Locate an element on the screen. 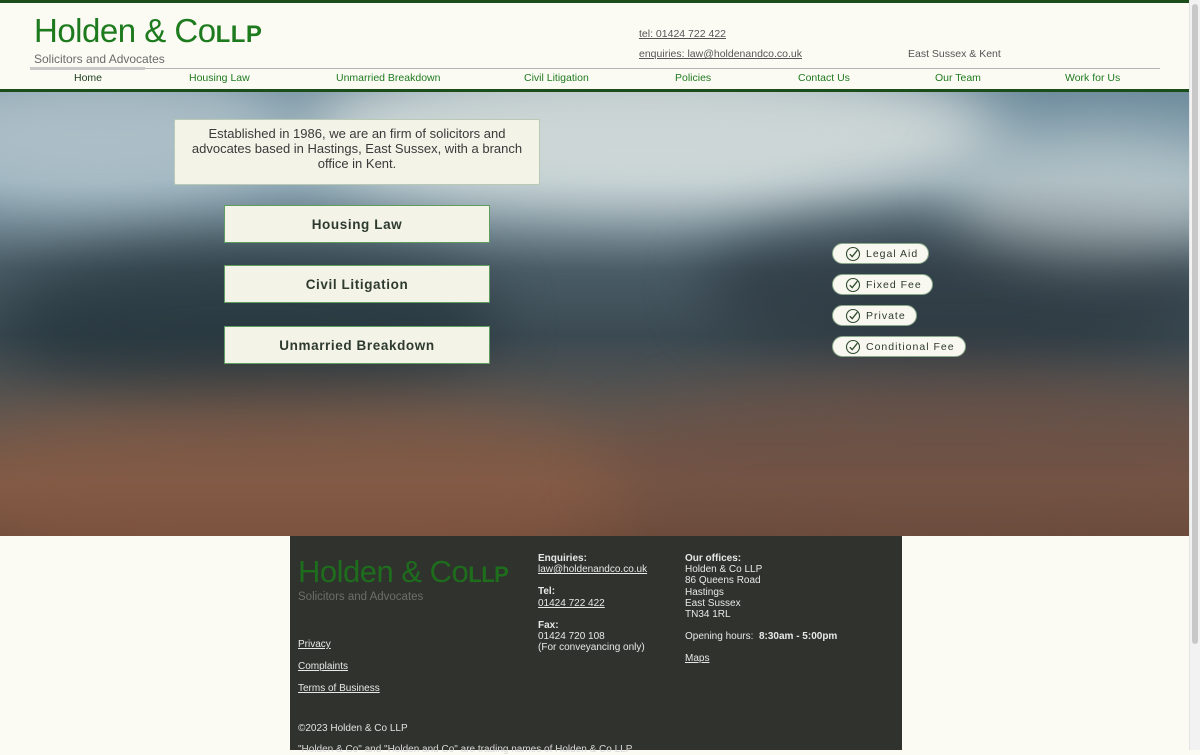 The width and height of the screenshot is (1200, 755). header-phone-link: tel: 01424 722 422 is located at coordinates (682, 34).